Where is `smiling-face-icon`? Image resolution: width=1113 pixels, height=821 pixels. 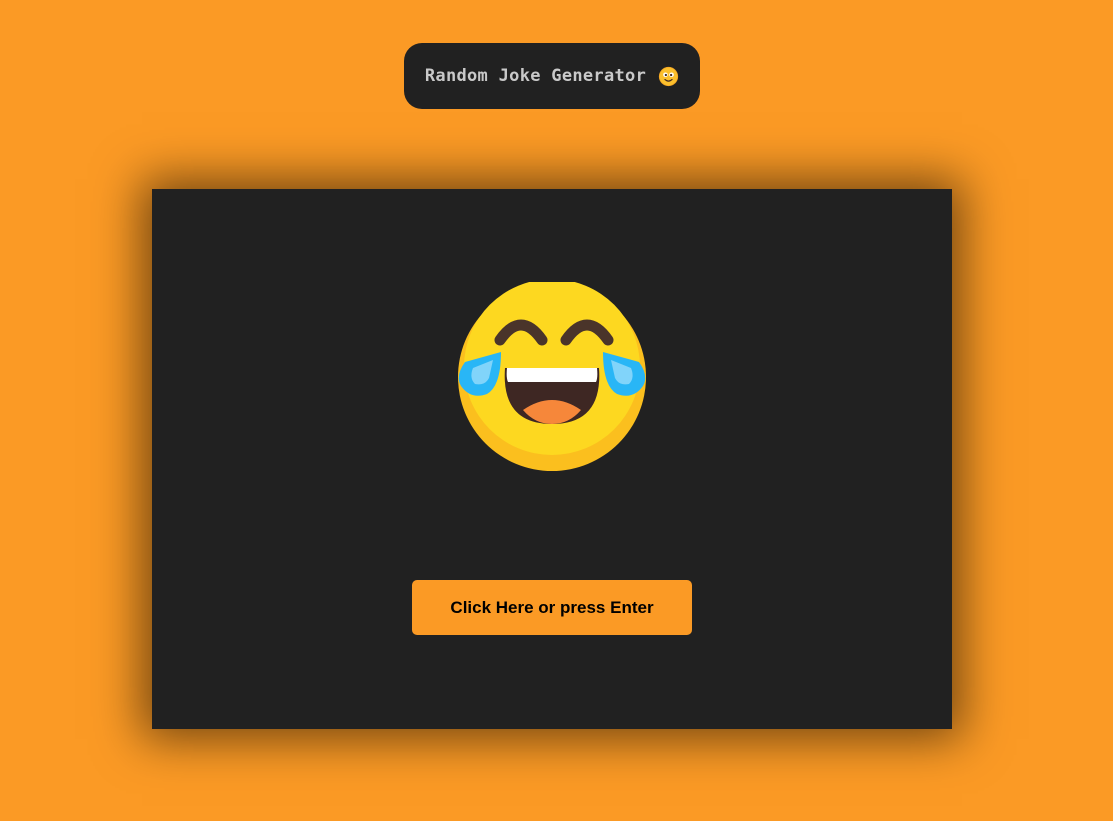 smiling-face-icon is located at coordinates (668, 76).